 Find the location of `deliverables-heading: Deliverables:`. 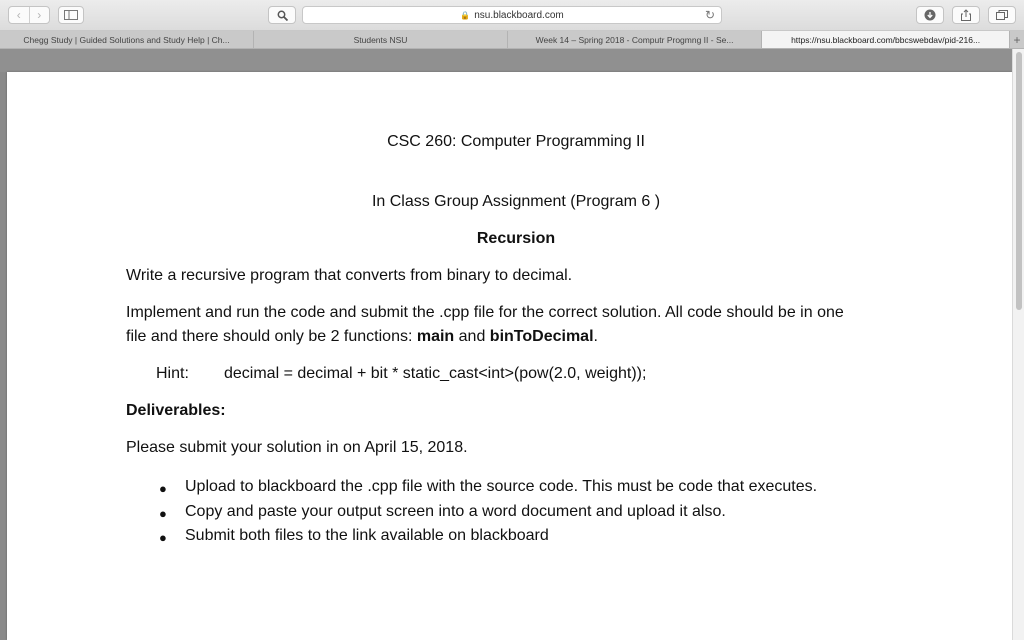

deliverables-heading: Deliverables: is located at coordinates (176, 410).